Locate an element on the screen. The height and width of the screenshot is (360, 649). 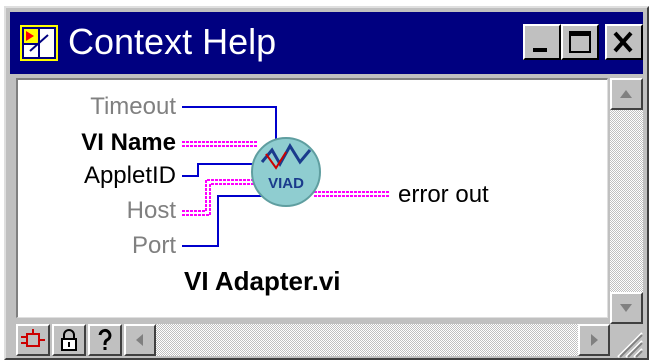
vertical-scrollbar is located at coordinates (626, 201).